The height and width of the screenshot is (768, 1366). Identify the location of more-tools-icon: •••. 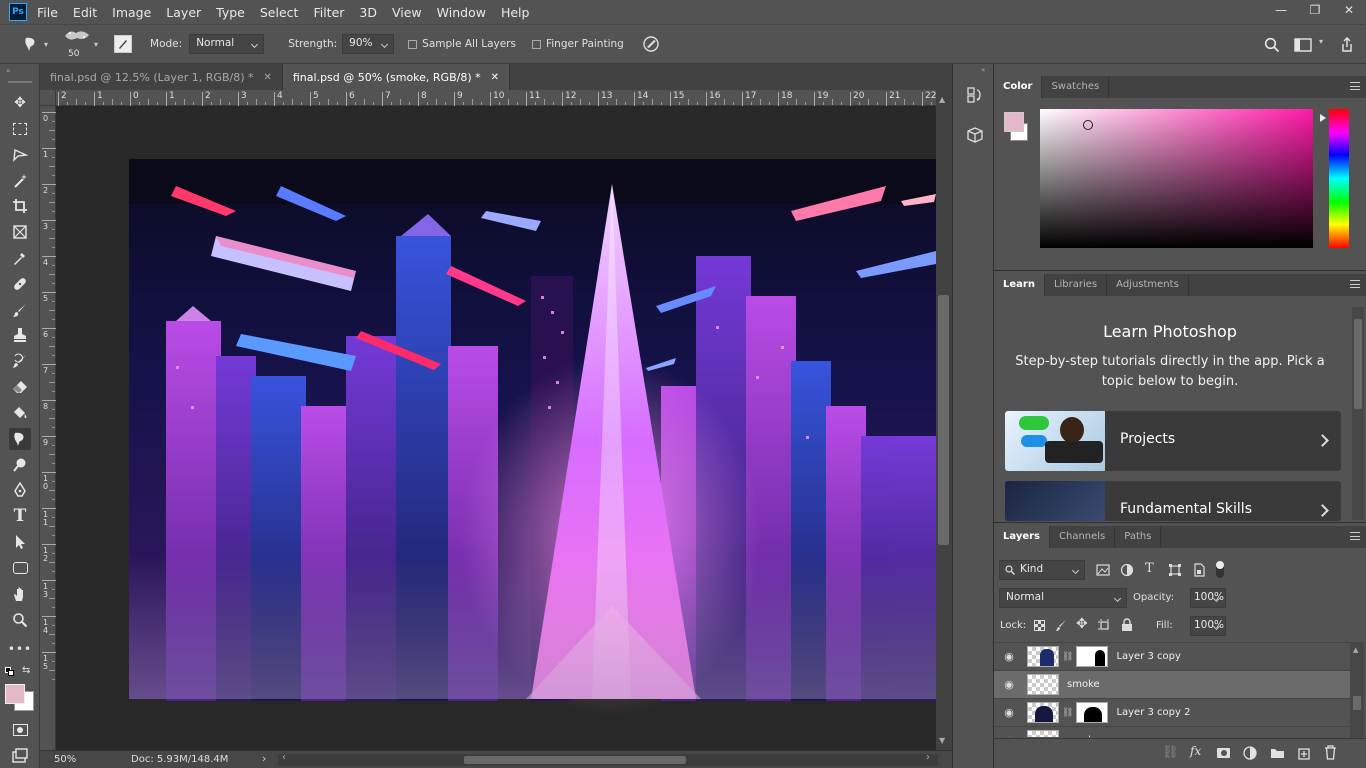
(19, 649).